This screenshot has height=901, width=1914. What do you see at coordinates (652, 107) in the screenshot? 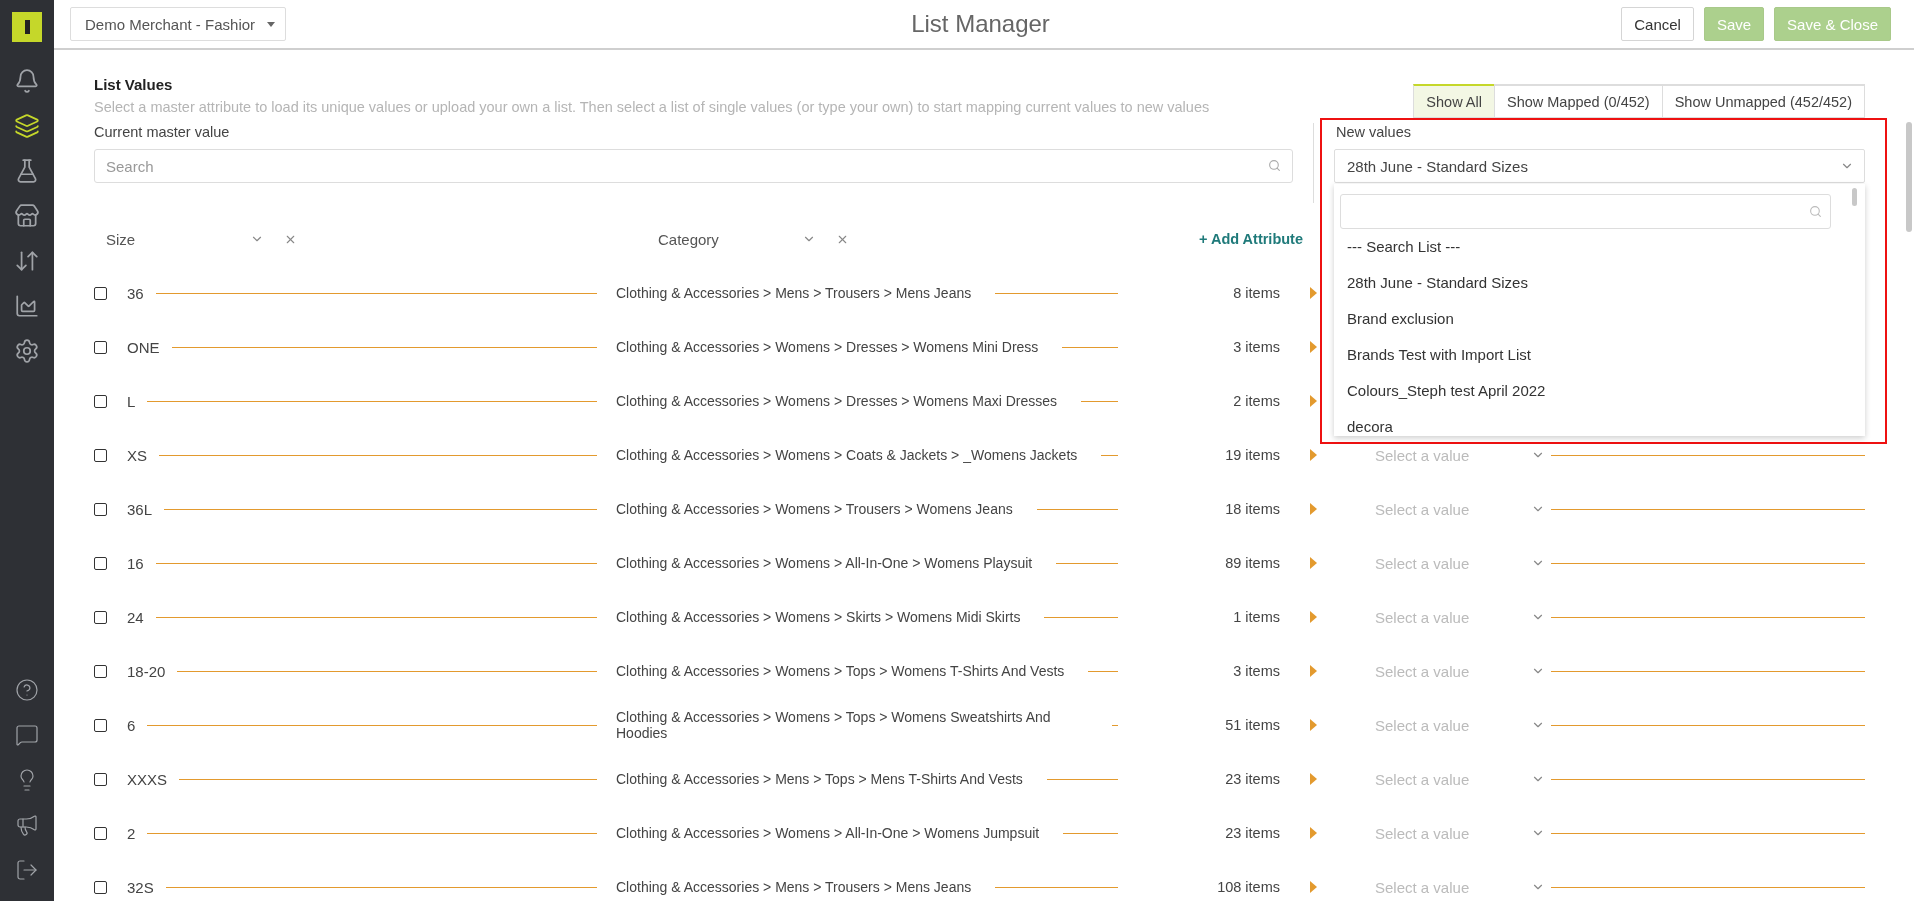
I see `section-description: Select a master attribute to load its unique values or upload your own a list. Then select a list of single values (or type your own) to start mapping current values to new values` at bounding box center [652, 107].